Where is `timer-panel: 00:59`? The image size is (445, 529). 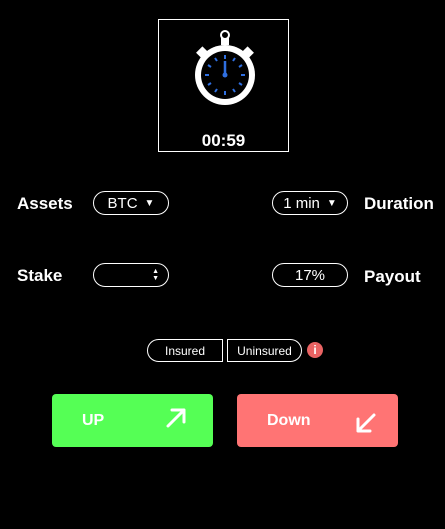 timer-panel: 00:59 is located at coordinates (223, 85).